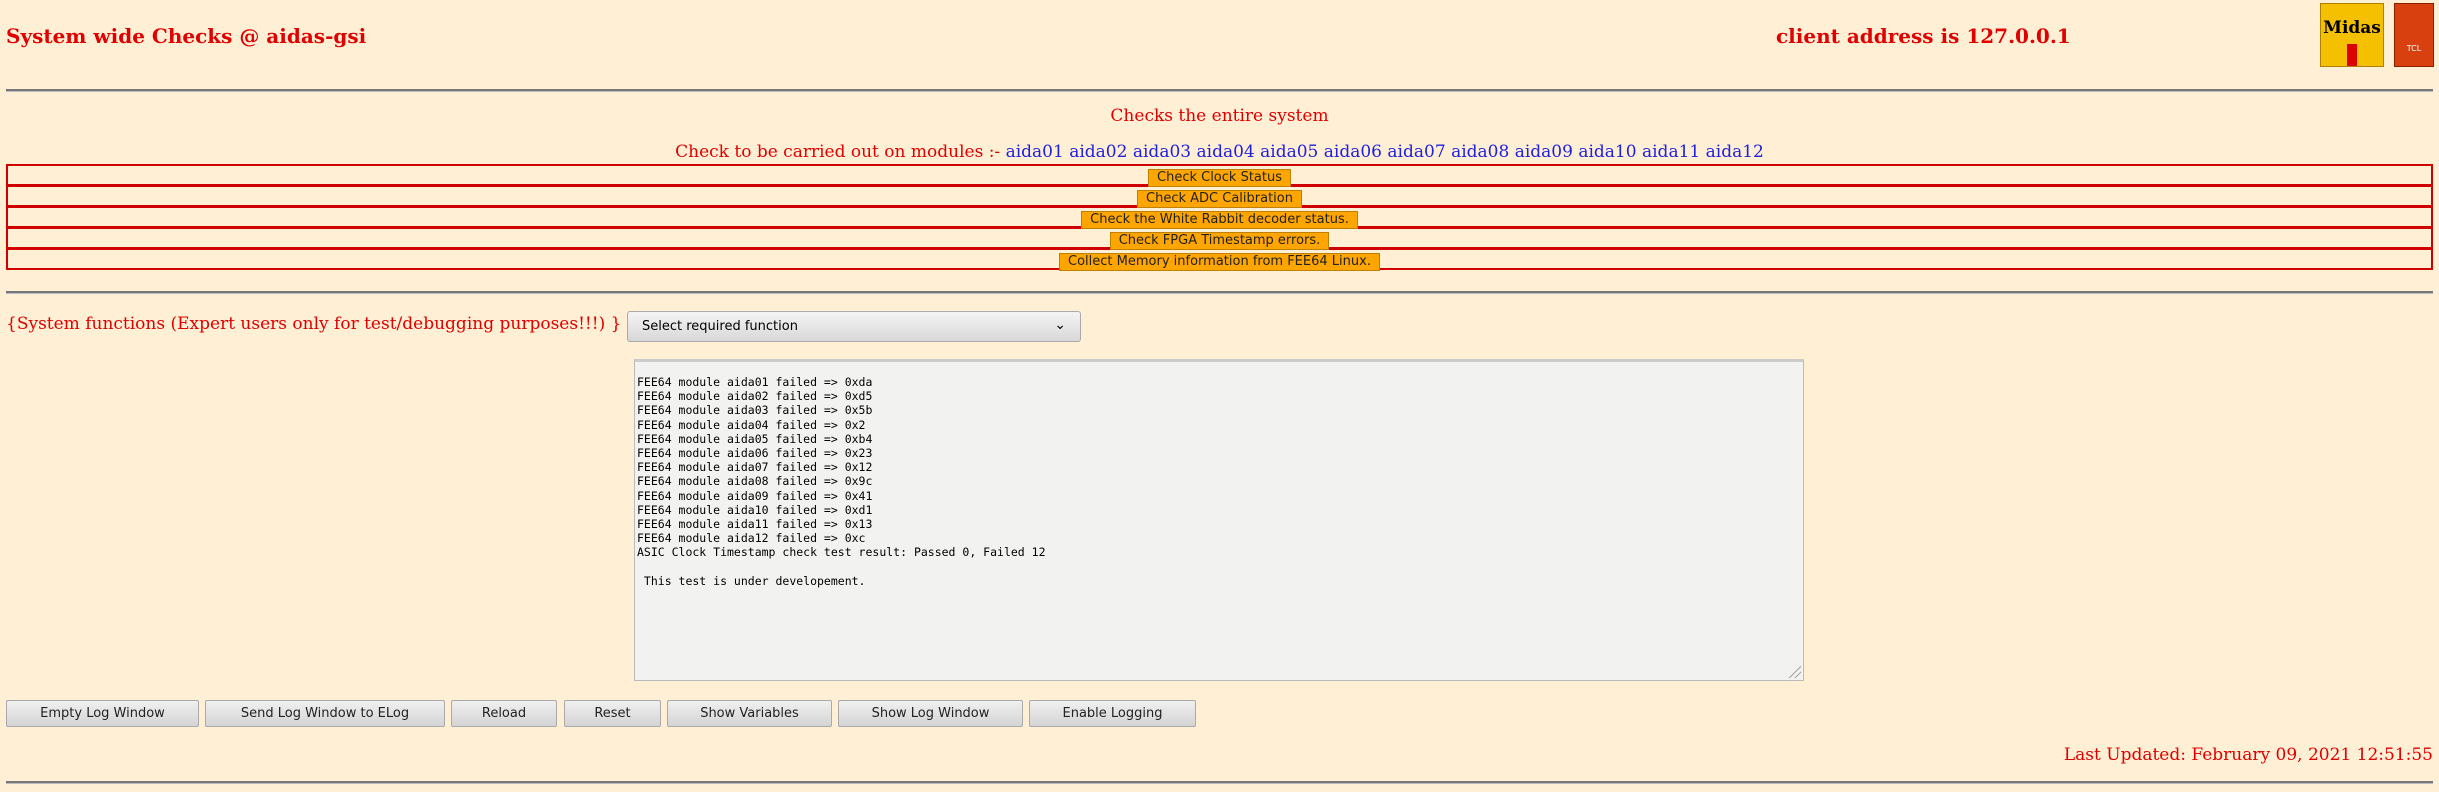 Image resolution: width=2439 pixels, height=792 pixels. Describe the element at coordinates (2414, 48) in the screenshot. I see `tcl-logo-text: TCL` at that location.